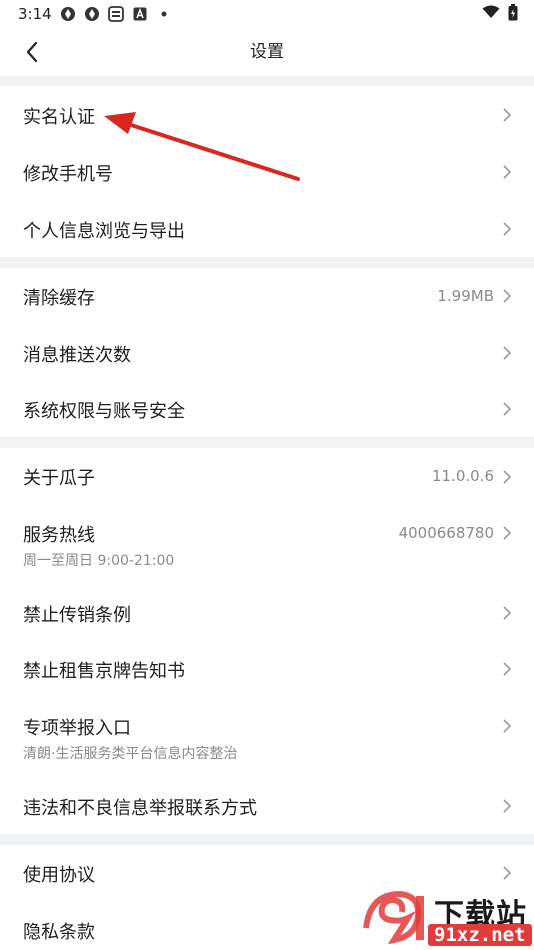  Describe the element at coordinates (267, 228) in the screenshot. I see `setting-item-personal-info: 个人信息浏览与导出` at that location.